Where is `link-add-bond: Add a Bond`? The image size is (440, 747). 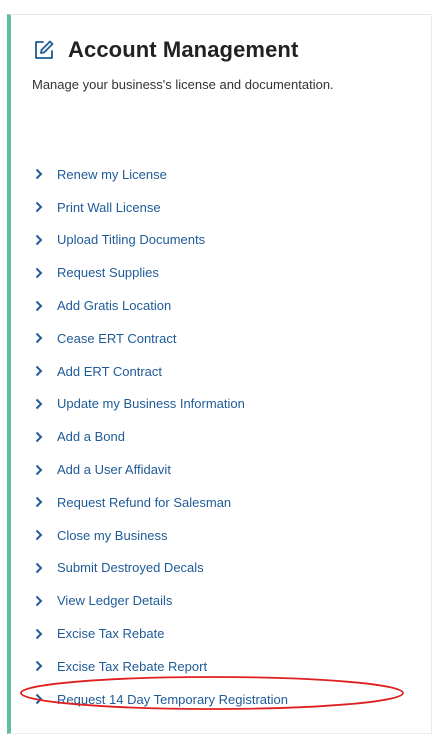 link-add-bond: Add a Bond is located at coordinates (161, 436).